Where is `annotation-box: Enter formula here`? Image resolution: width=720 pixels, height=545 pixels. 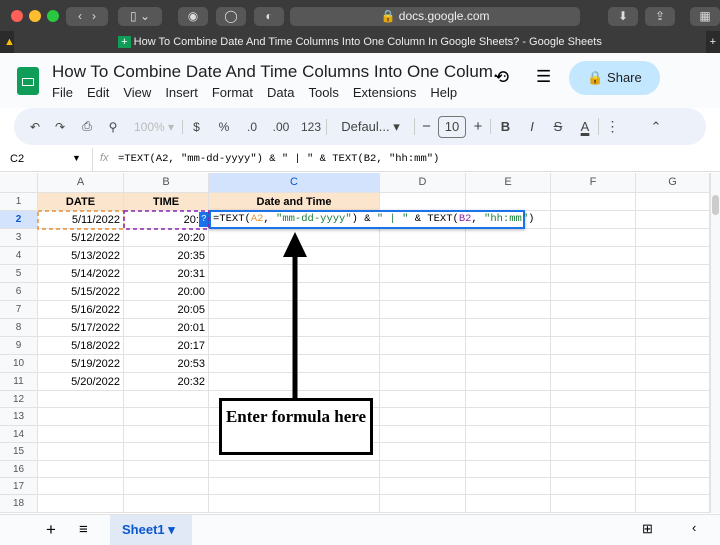
annotation-box: Enter formula here is located at coordinates (296, 426).